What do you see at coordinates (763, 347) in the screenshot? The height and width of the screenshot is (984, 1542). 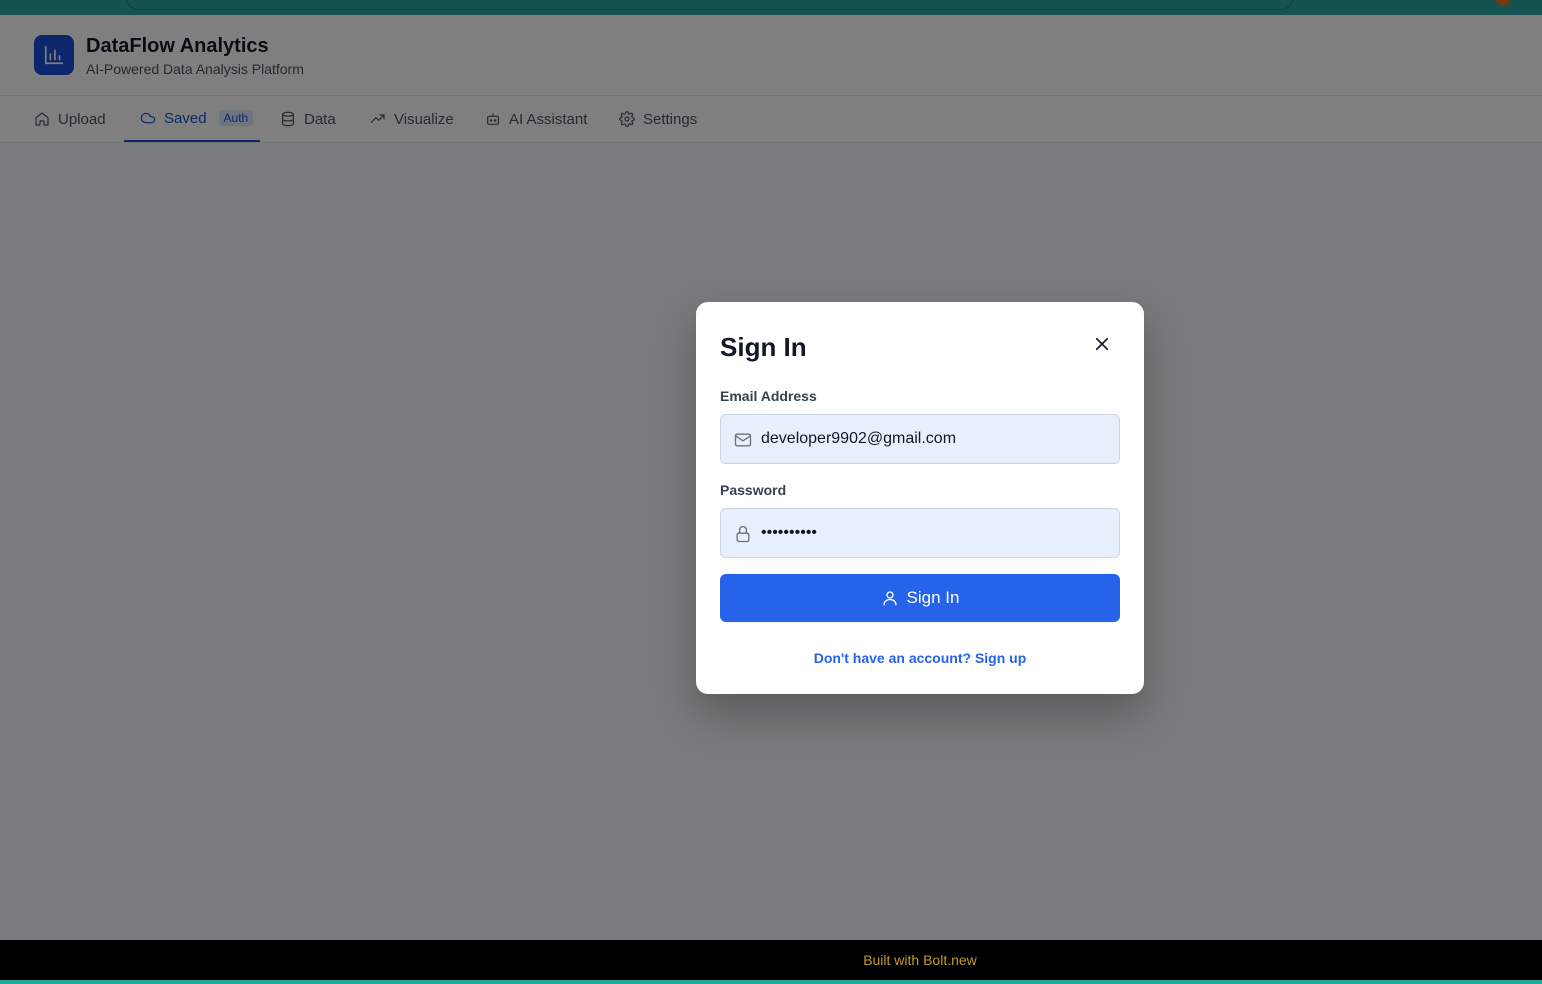 I see `dialog-title: Sign In` at bounding box center [763, 347].